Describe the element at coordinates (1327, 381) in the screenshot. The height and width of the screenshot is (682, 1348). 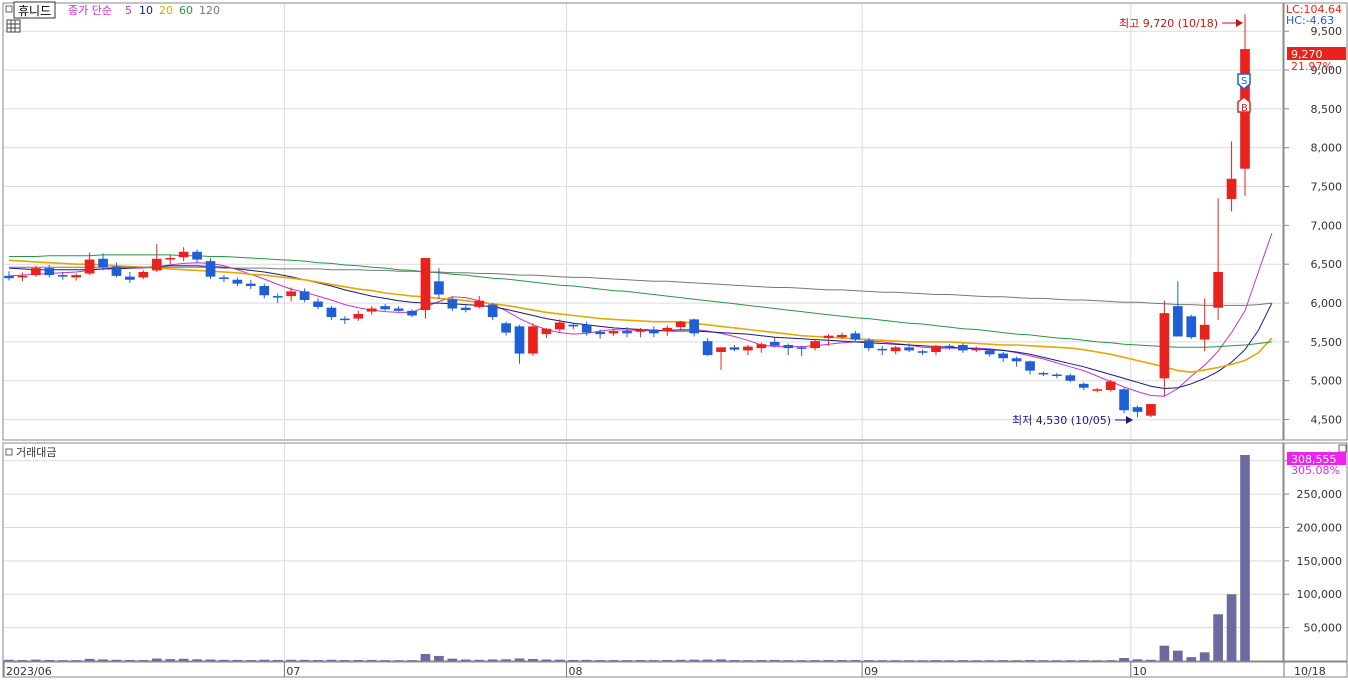
I see `price-tick-label: 5,000` at that location.